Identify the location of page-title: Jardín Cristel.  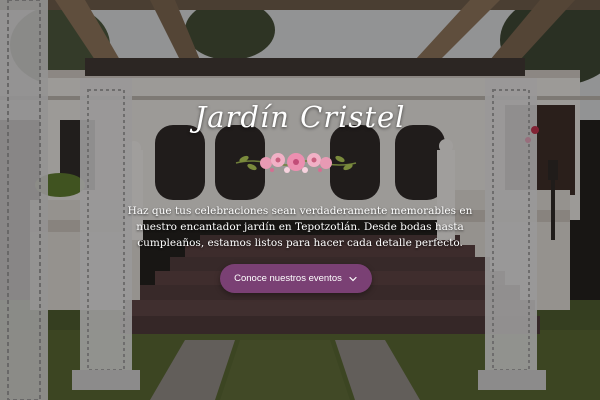
(300, 117).